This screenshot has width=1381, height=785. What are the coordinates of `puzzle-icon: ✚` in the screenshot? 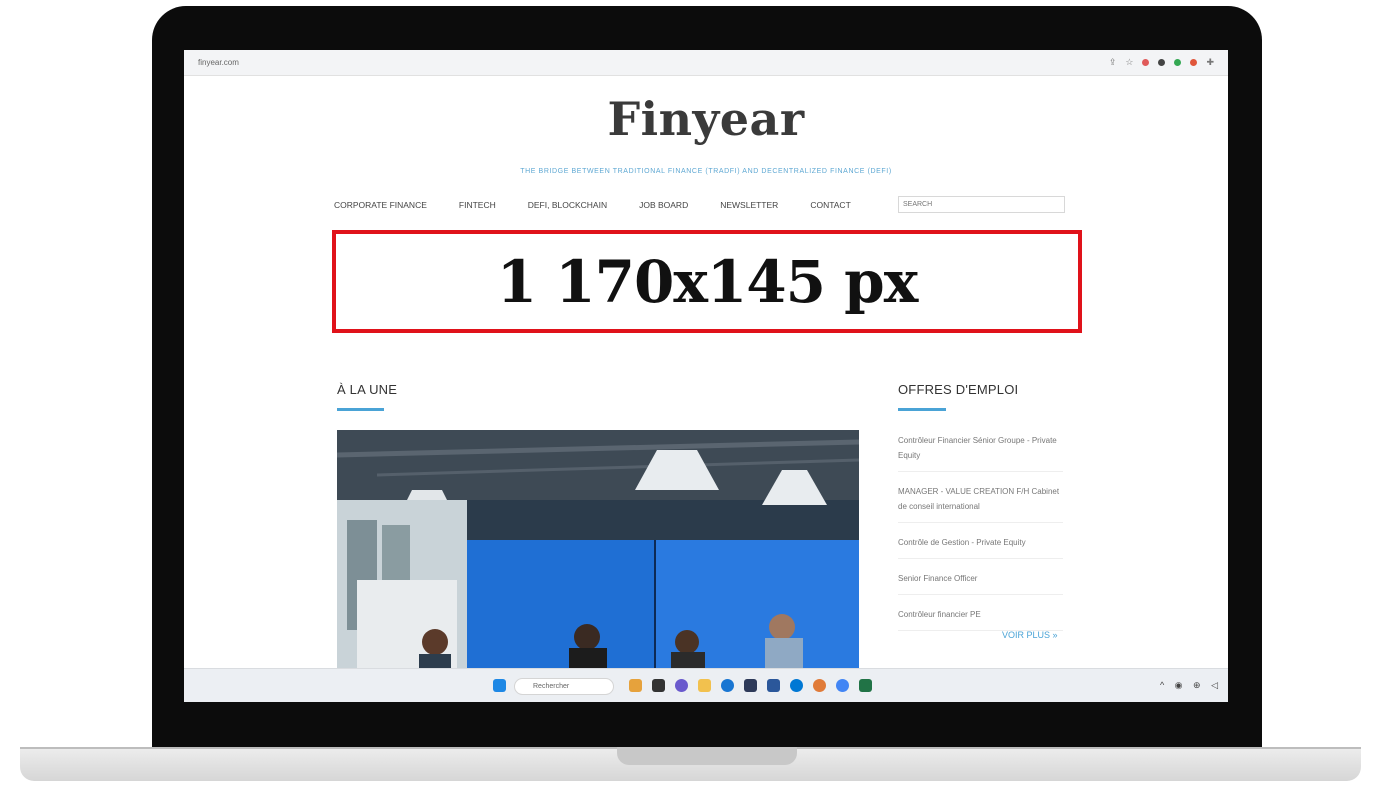 It's located at (1210, 62).